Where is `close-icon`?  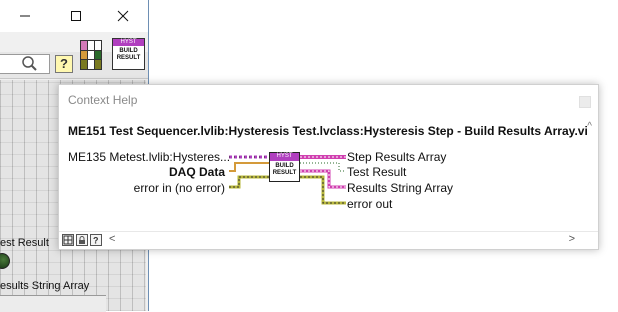
close-icon is located at coordinates (123, 16).